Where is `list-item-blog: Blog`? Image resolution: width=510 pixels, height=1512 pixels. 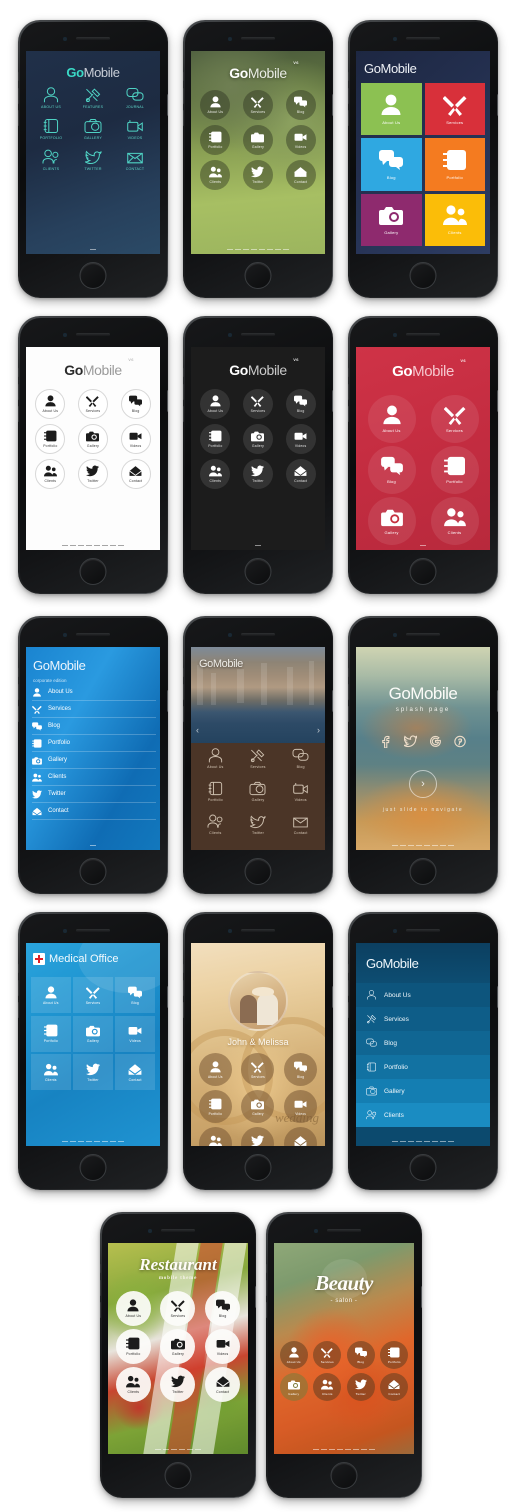 list-item-blog: Blog is located at coordinates (423, 1043).